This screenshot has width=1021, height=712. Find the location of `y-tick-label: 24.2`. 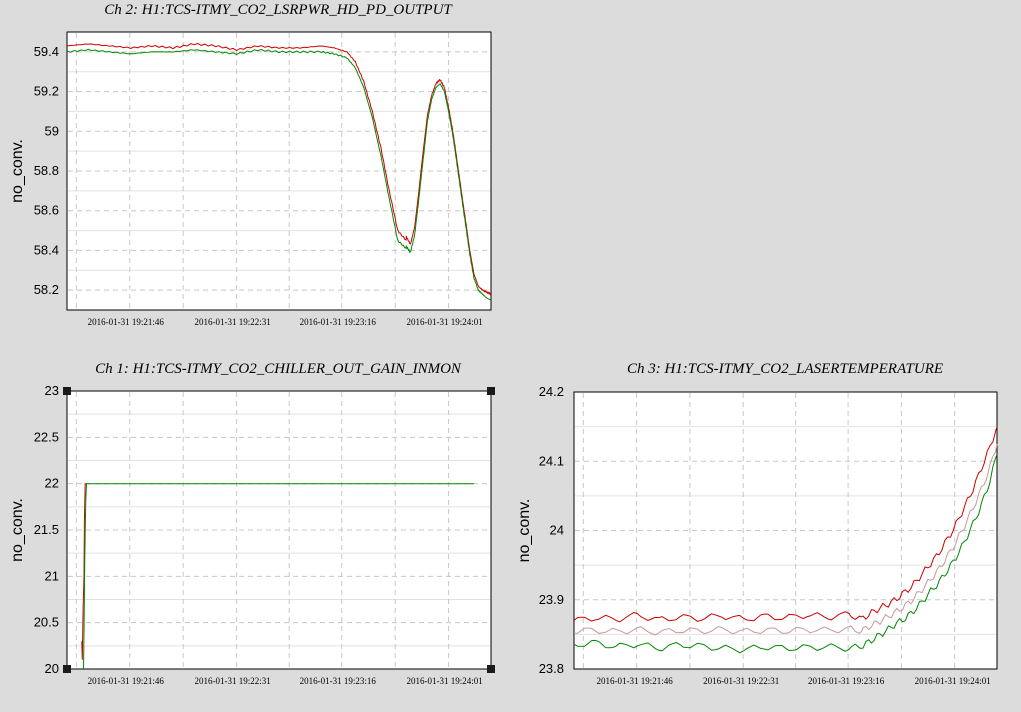

y-tick-label: 24.2 is located at coordinates (551, 391).